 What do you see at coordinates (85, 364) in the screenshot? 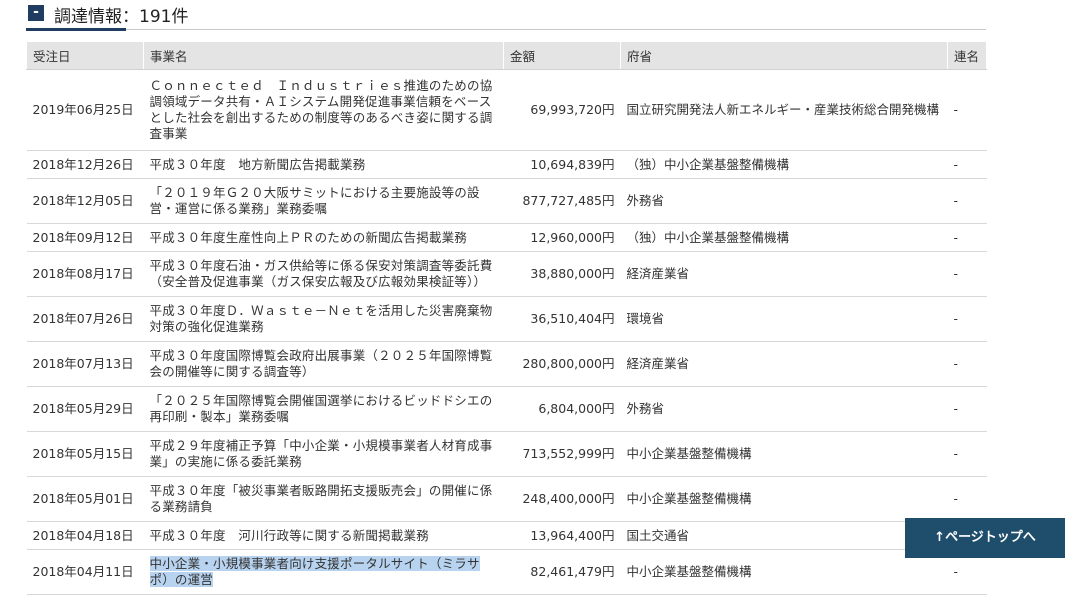
I see `cell-order-date: 2018年07月13日` at bounding box center [85, 364].